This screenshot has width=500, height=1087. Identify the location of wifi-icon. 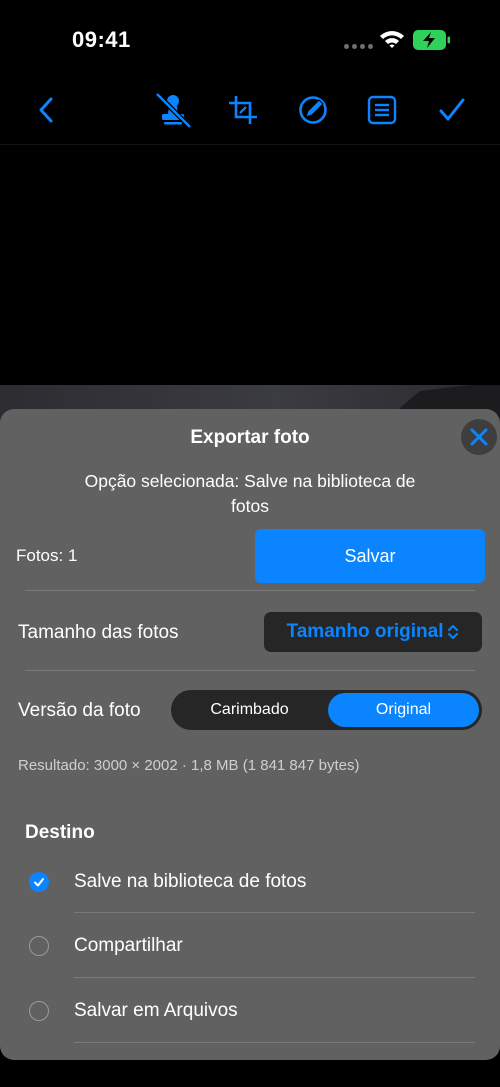
(392, 39).